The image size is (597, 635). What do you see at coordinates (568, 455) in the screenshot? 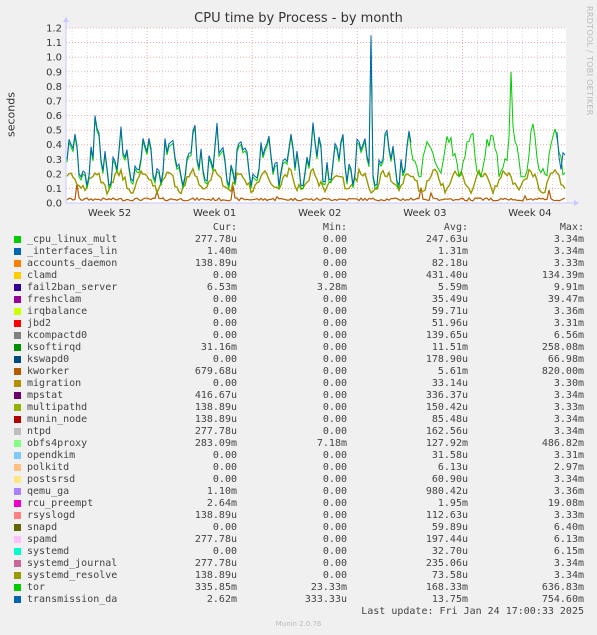
I see `legend-max: 3.31m` at bounding box center [568, 455].